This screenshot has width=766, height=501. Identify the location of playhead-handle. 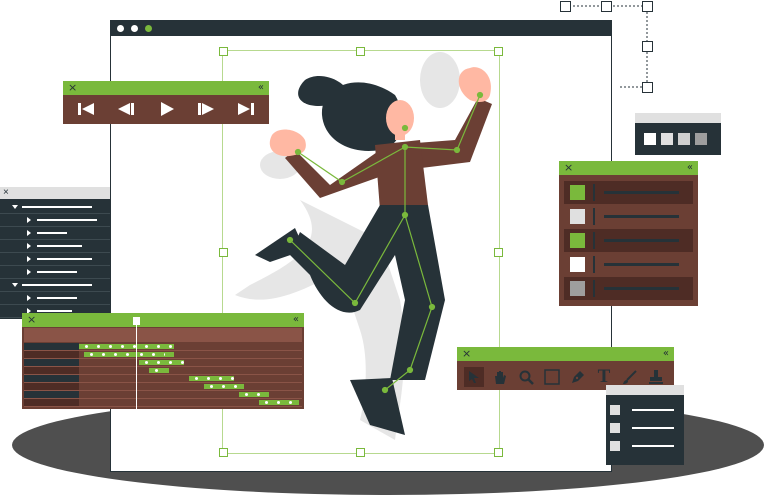
(136, 321).